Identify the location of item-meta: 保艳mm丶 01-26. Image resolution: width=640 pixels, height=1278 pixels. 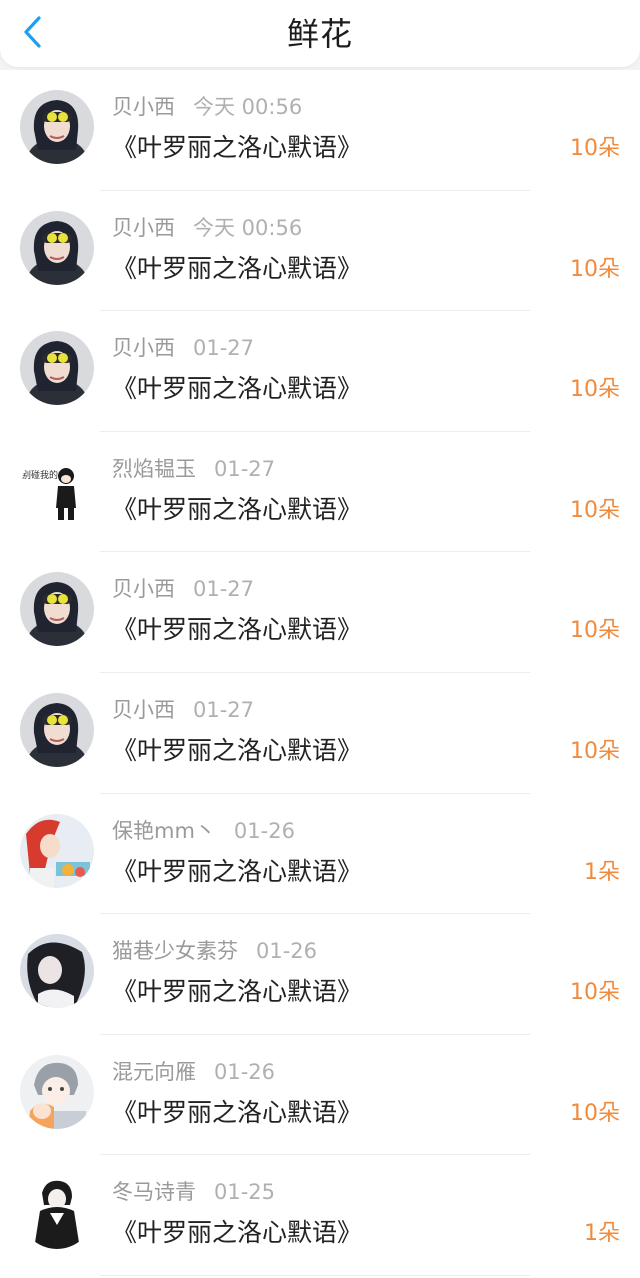
(203, 831).